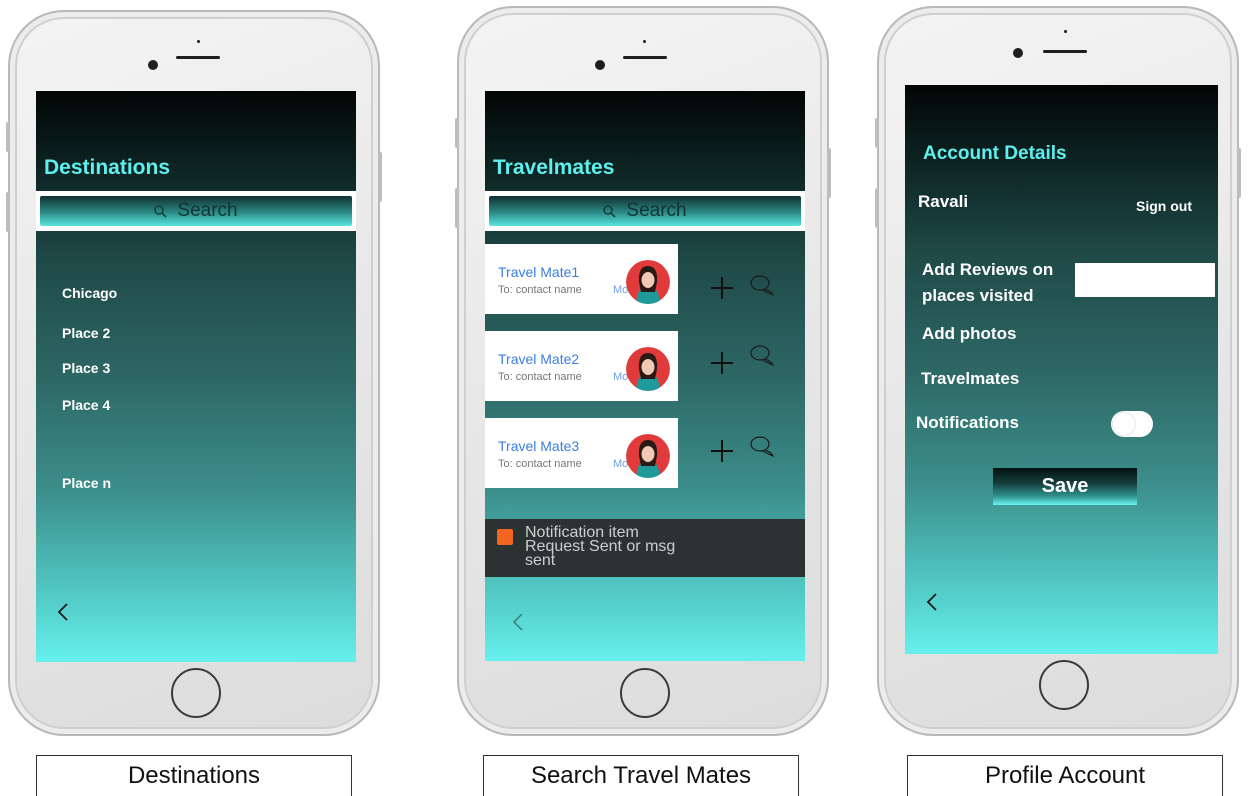 This screenshot has width=1248, height=796. I want to click on destination-item-place-2: Place 2, so click(86, 333).